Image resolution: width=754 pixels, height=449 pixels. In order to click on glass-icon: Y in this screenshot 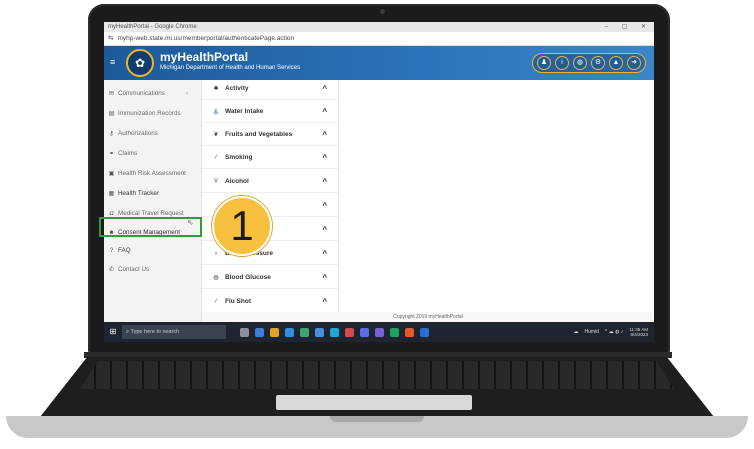, I will do `click(215, 181)`.